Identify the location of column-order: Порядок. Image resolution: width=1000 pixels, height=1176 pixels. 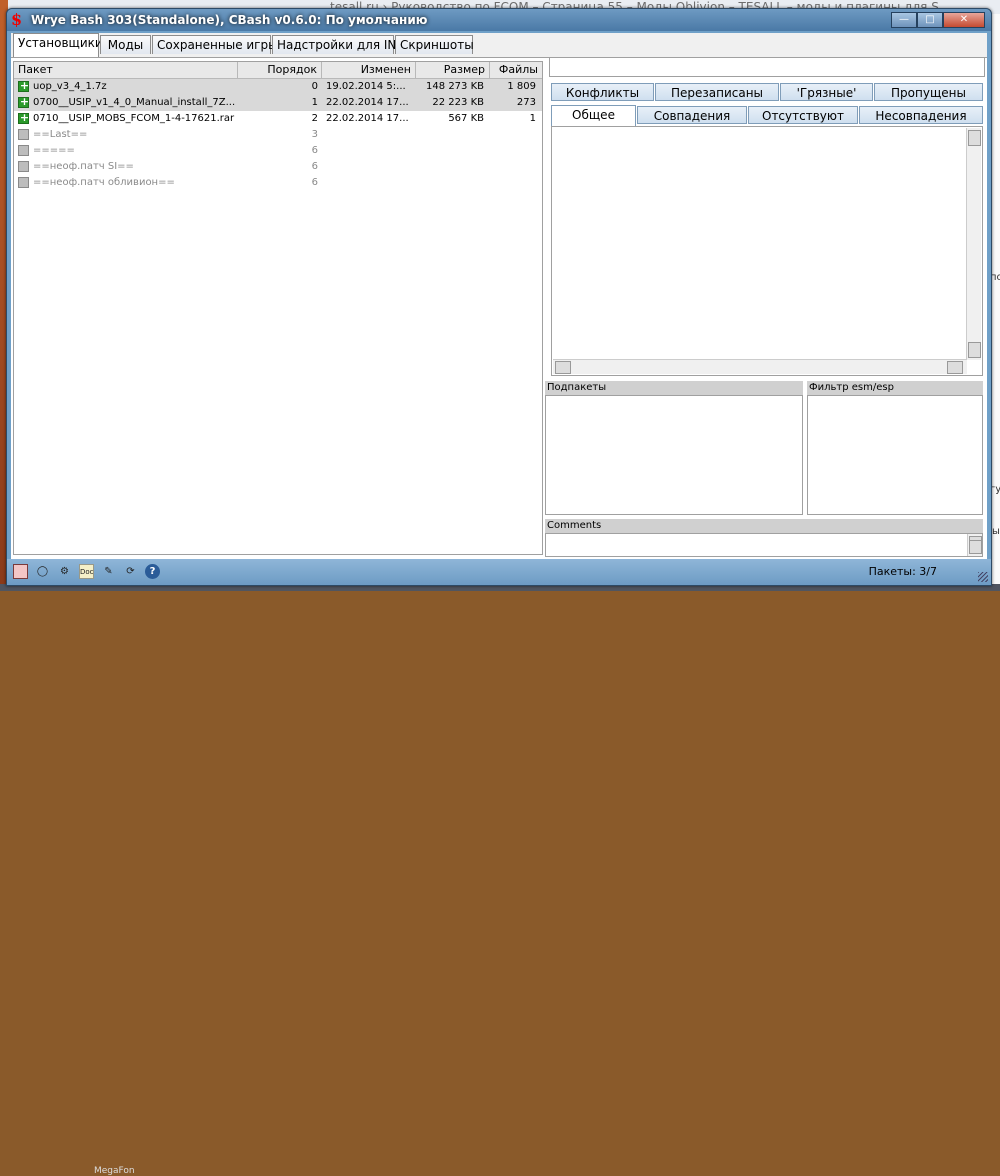
(280, 70).